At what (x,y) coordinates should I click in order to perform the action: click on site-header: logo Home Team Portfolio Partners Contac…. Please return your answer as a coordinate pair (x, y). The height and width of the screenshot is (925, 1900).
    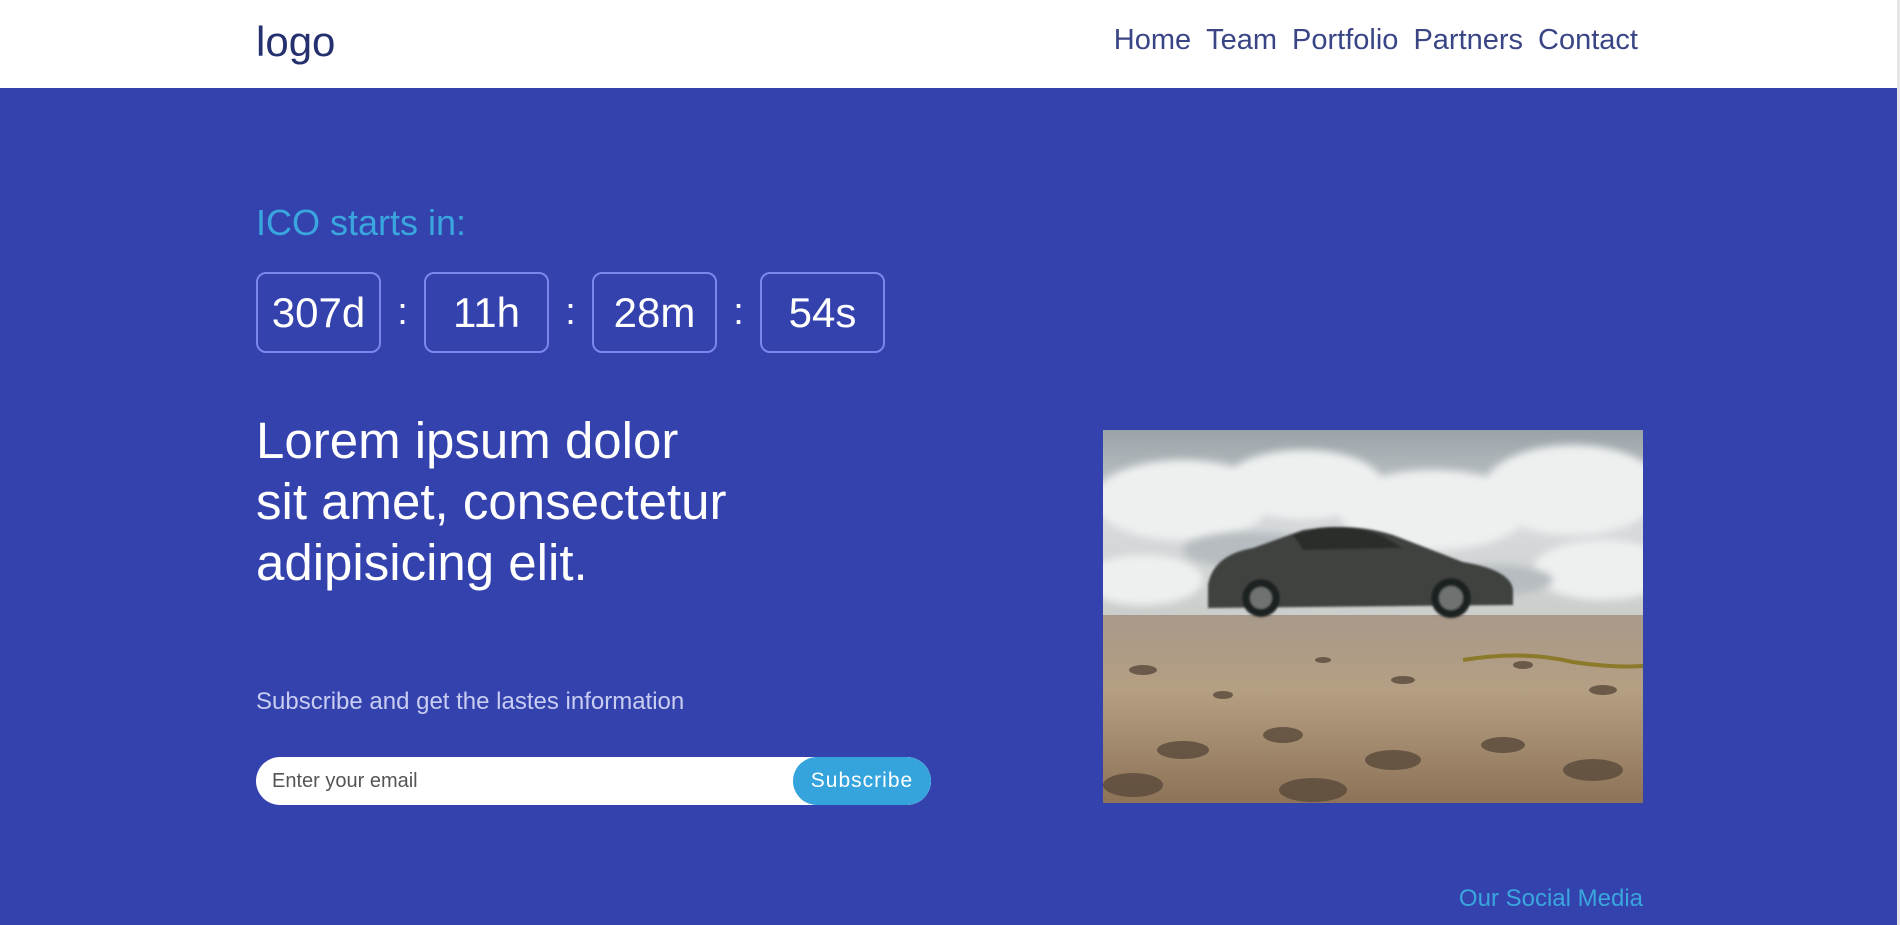
    Looking at the image, I should click on (948, 44).